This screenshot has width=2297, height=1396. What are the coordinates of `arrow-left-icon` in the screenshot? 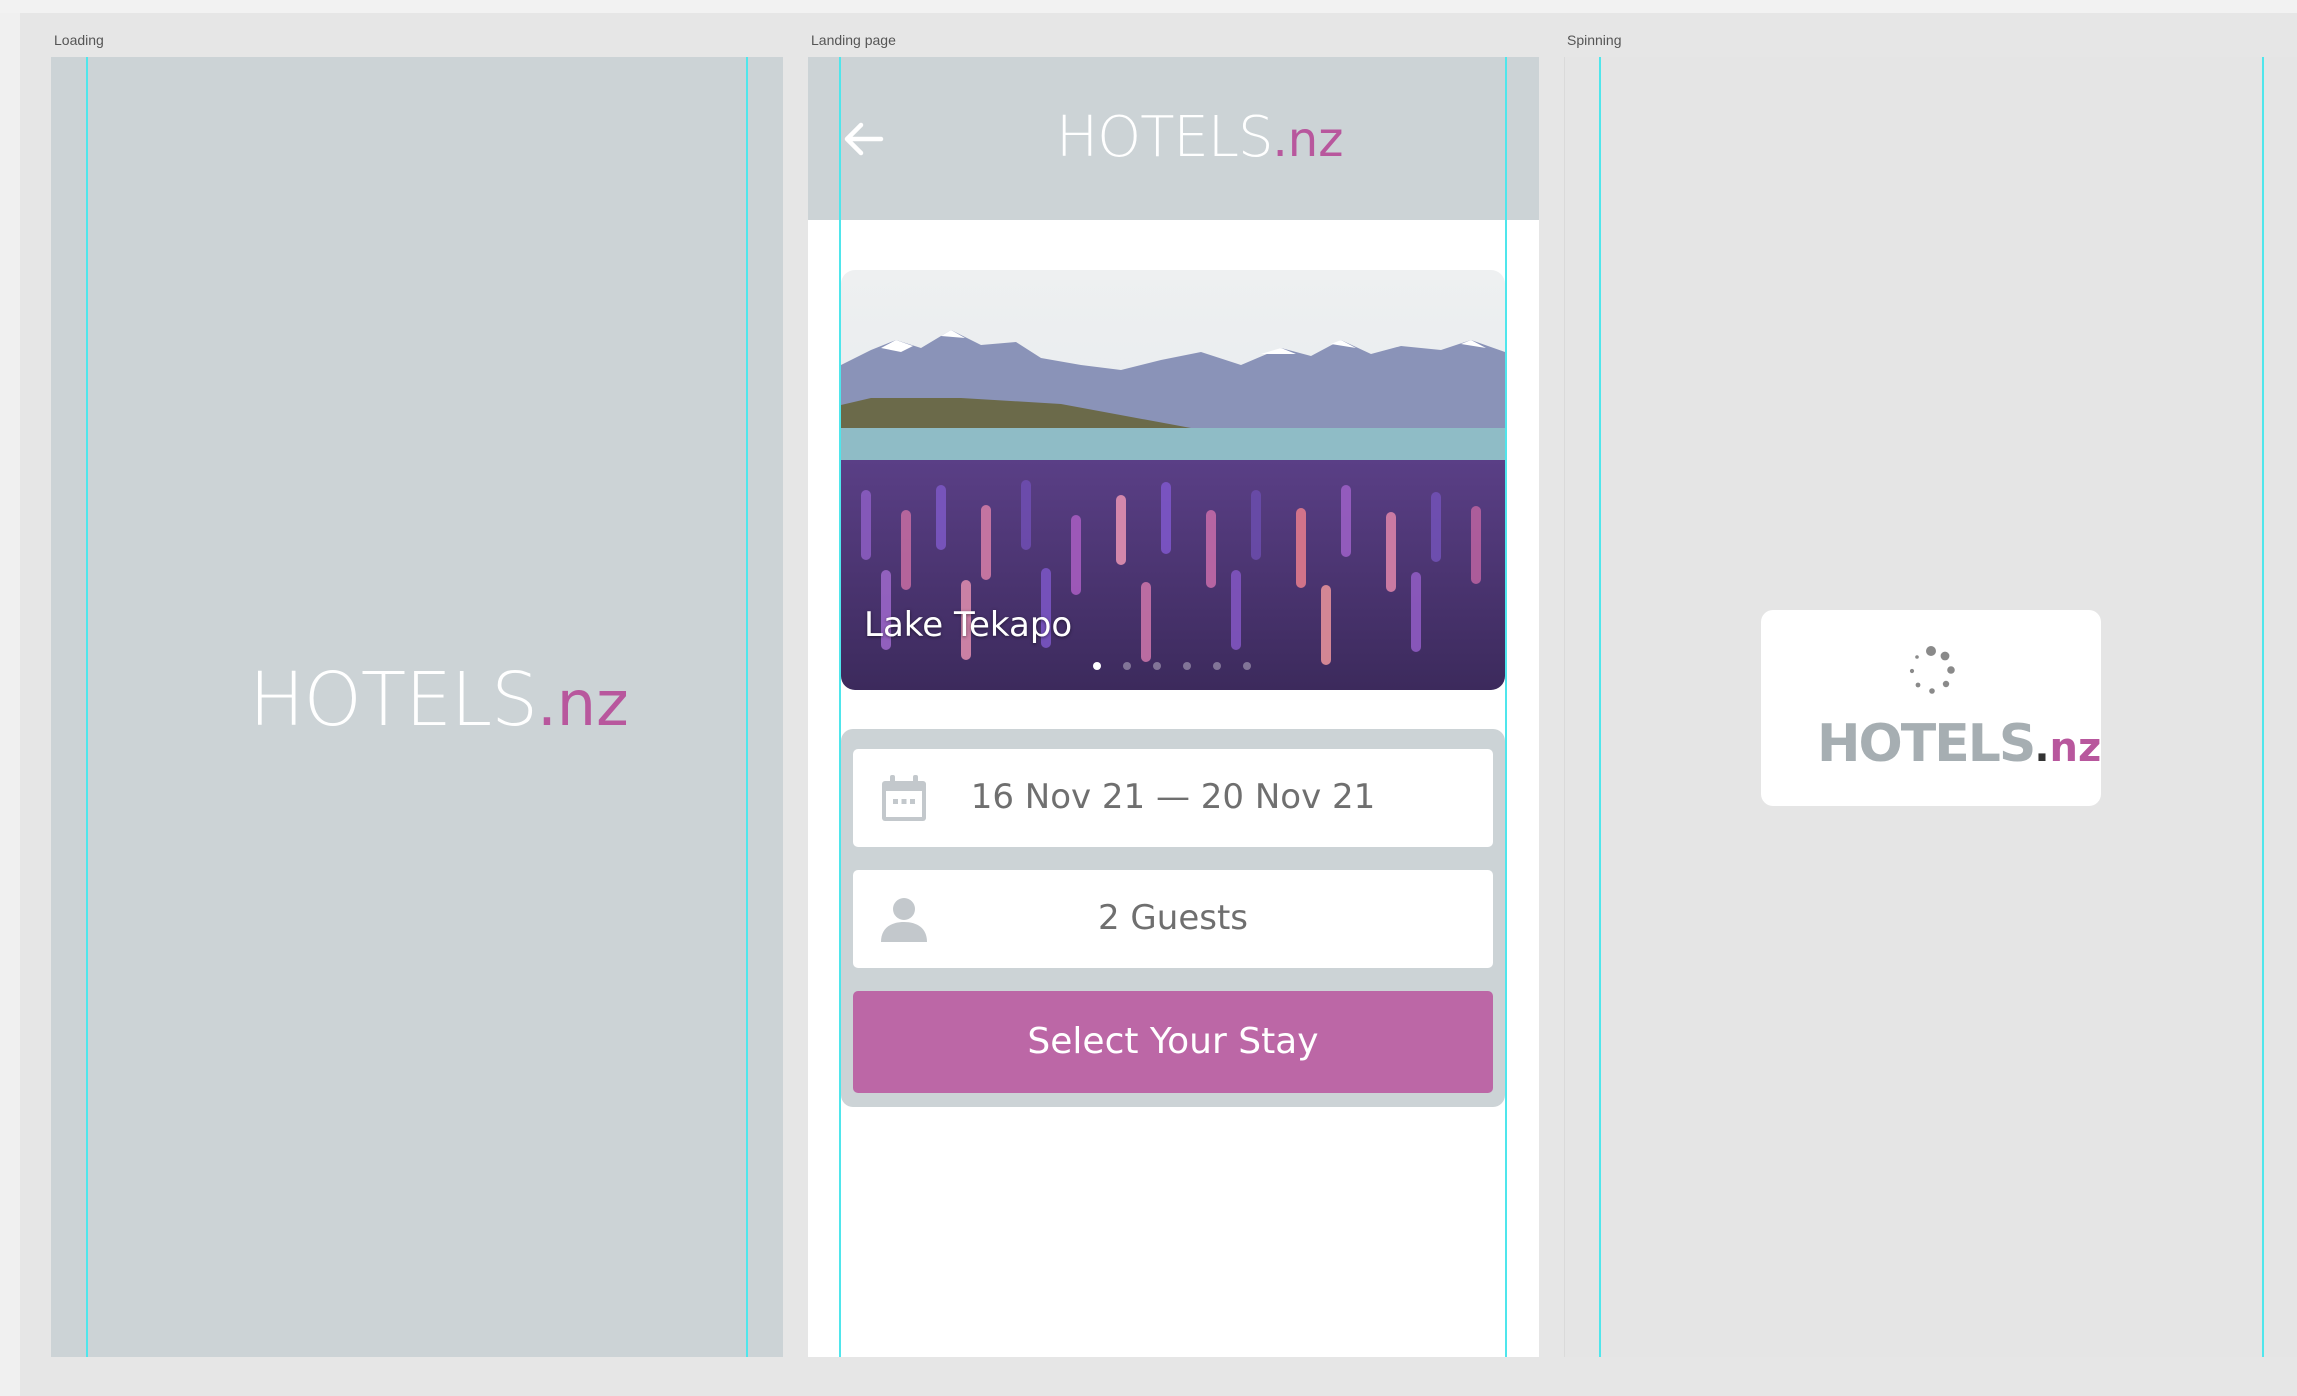 It's located at (863, 139).